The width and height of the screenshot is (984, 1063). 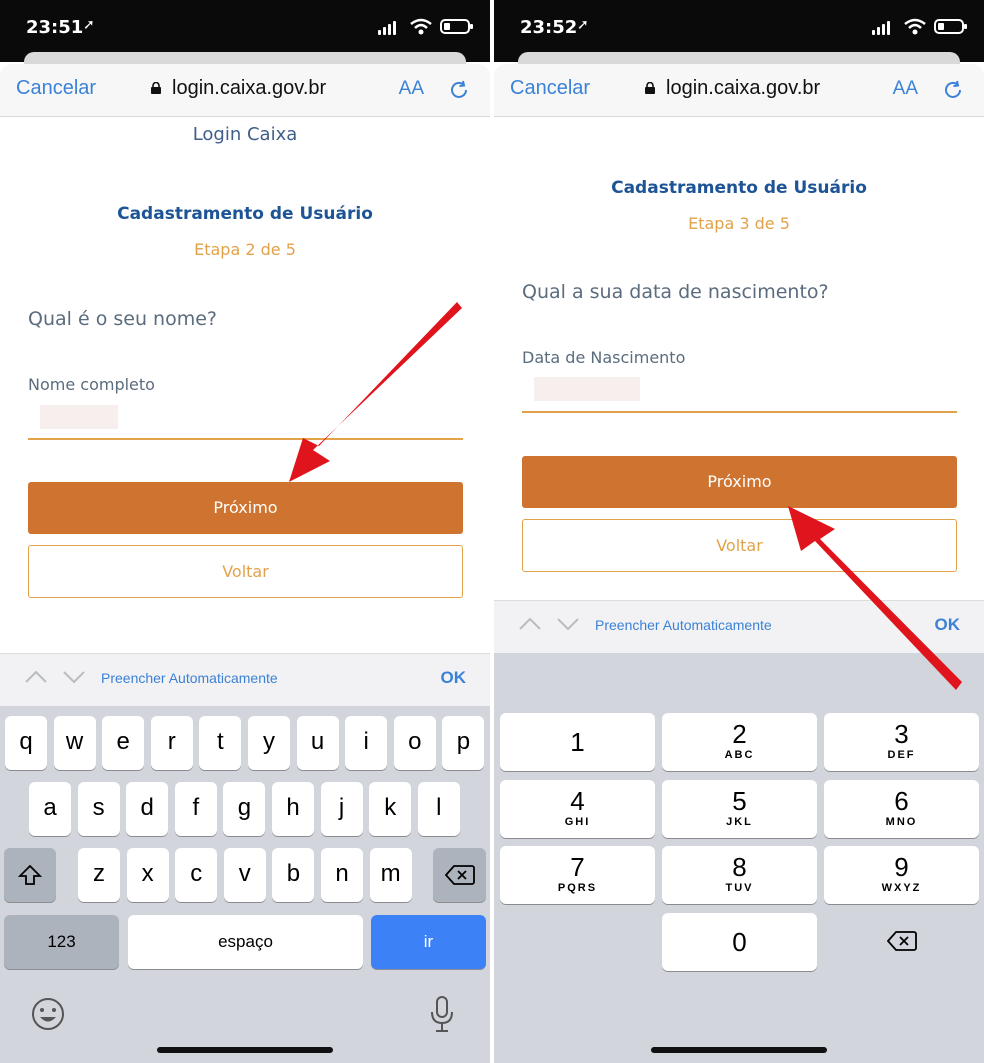 What do you see at coordinates (390, 875) in the screenshot?
I see `key-m: m` at bounding box center [390, 875].